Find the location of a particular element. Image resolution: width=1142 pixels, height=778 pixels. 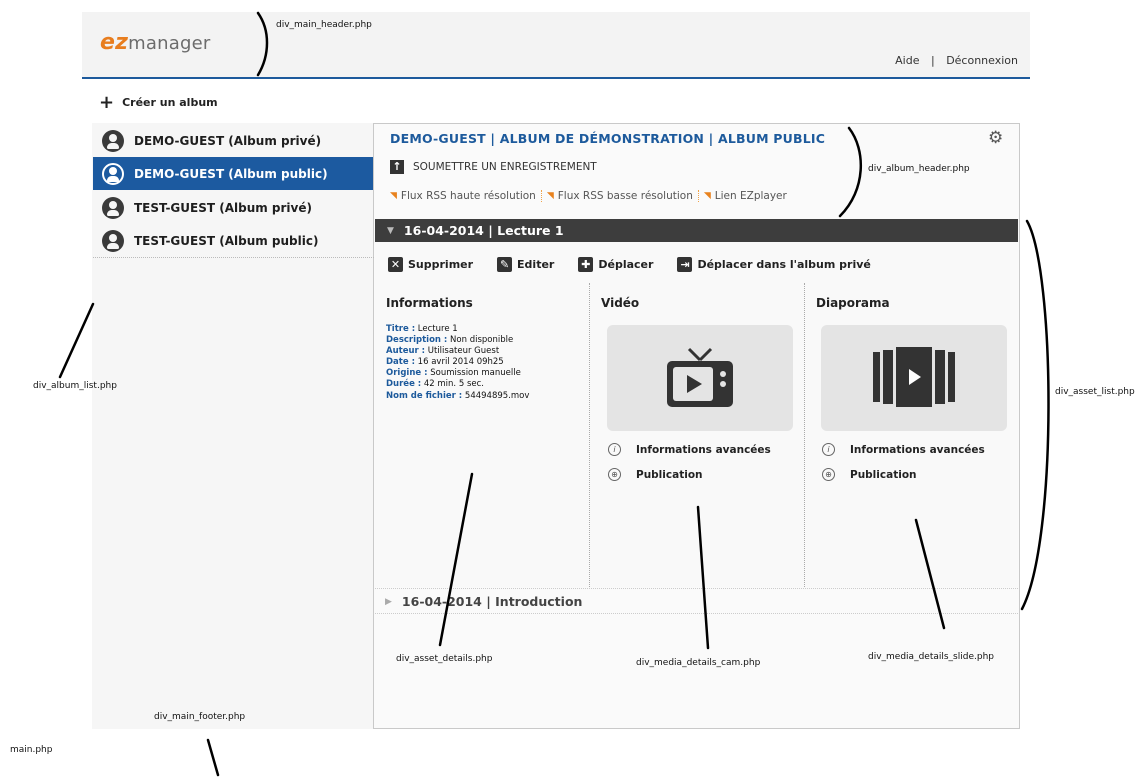

annotation-asset-details: div_asset_details.php is located at coordinates (444, 659).